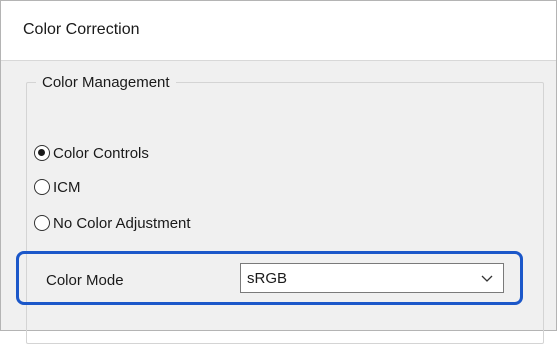 The image size is (557, 344). I want to click on color-management-legend: Color Management, so click(106, 82).